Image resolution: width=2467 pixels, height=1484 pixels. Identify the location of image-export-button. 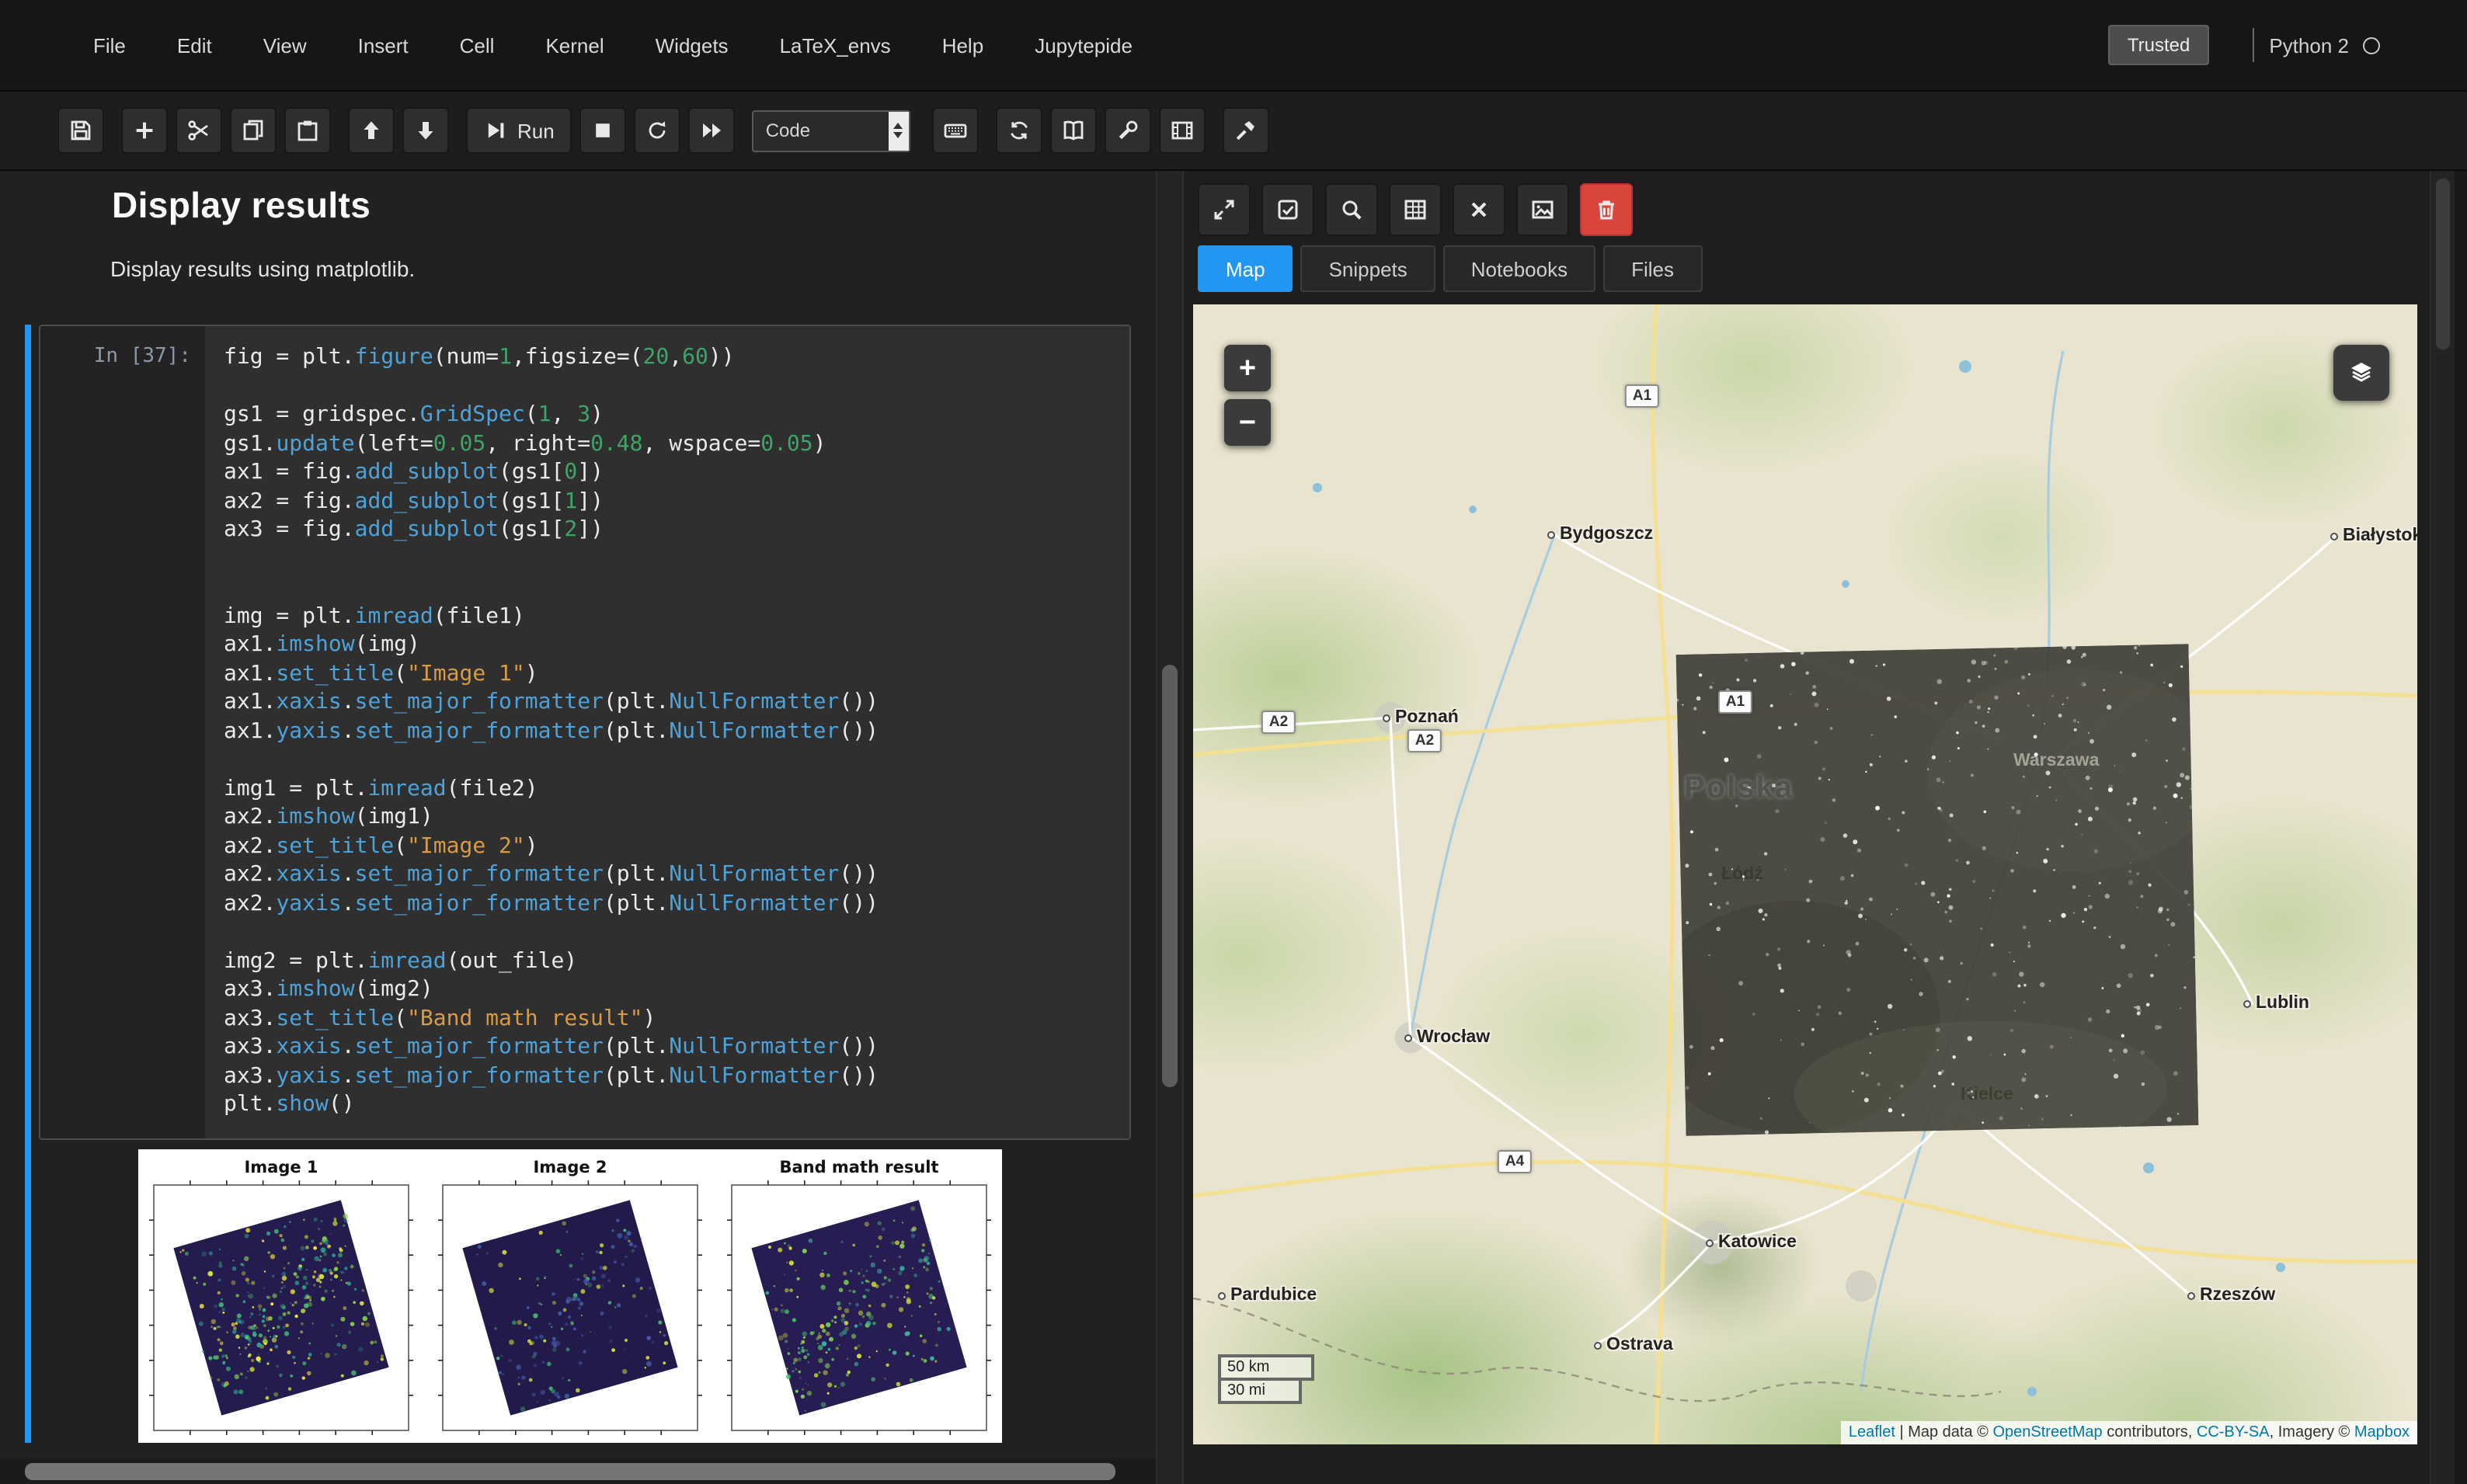
(1542, 210).